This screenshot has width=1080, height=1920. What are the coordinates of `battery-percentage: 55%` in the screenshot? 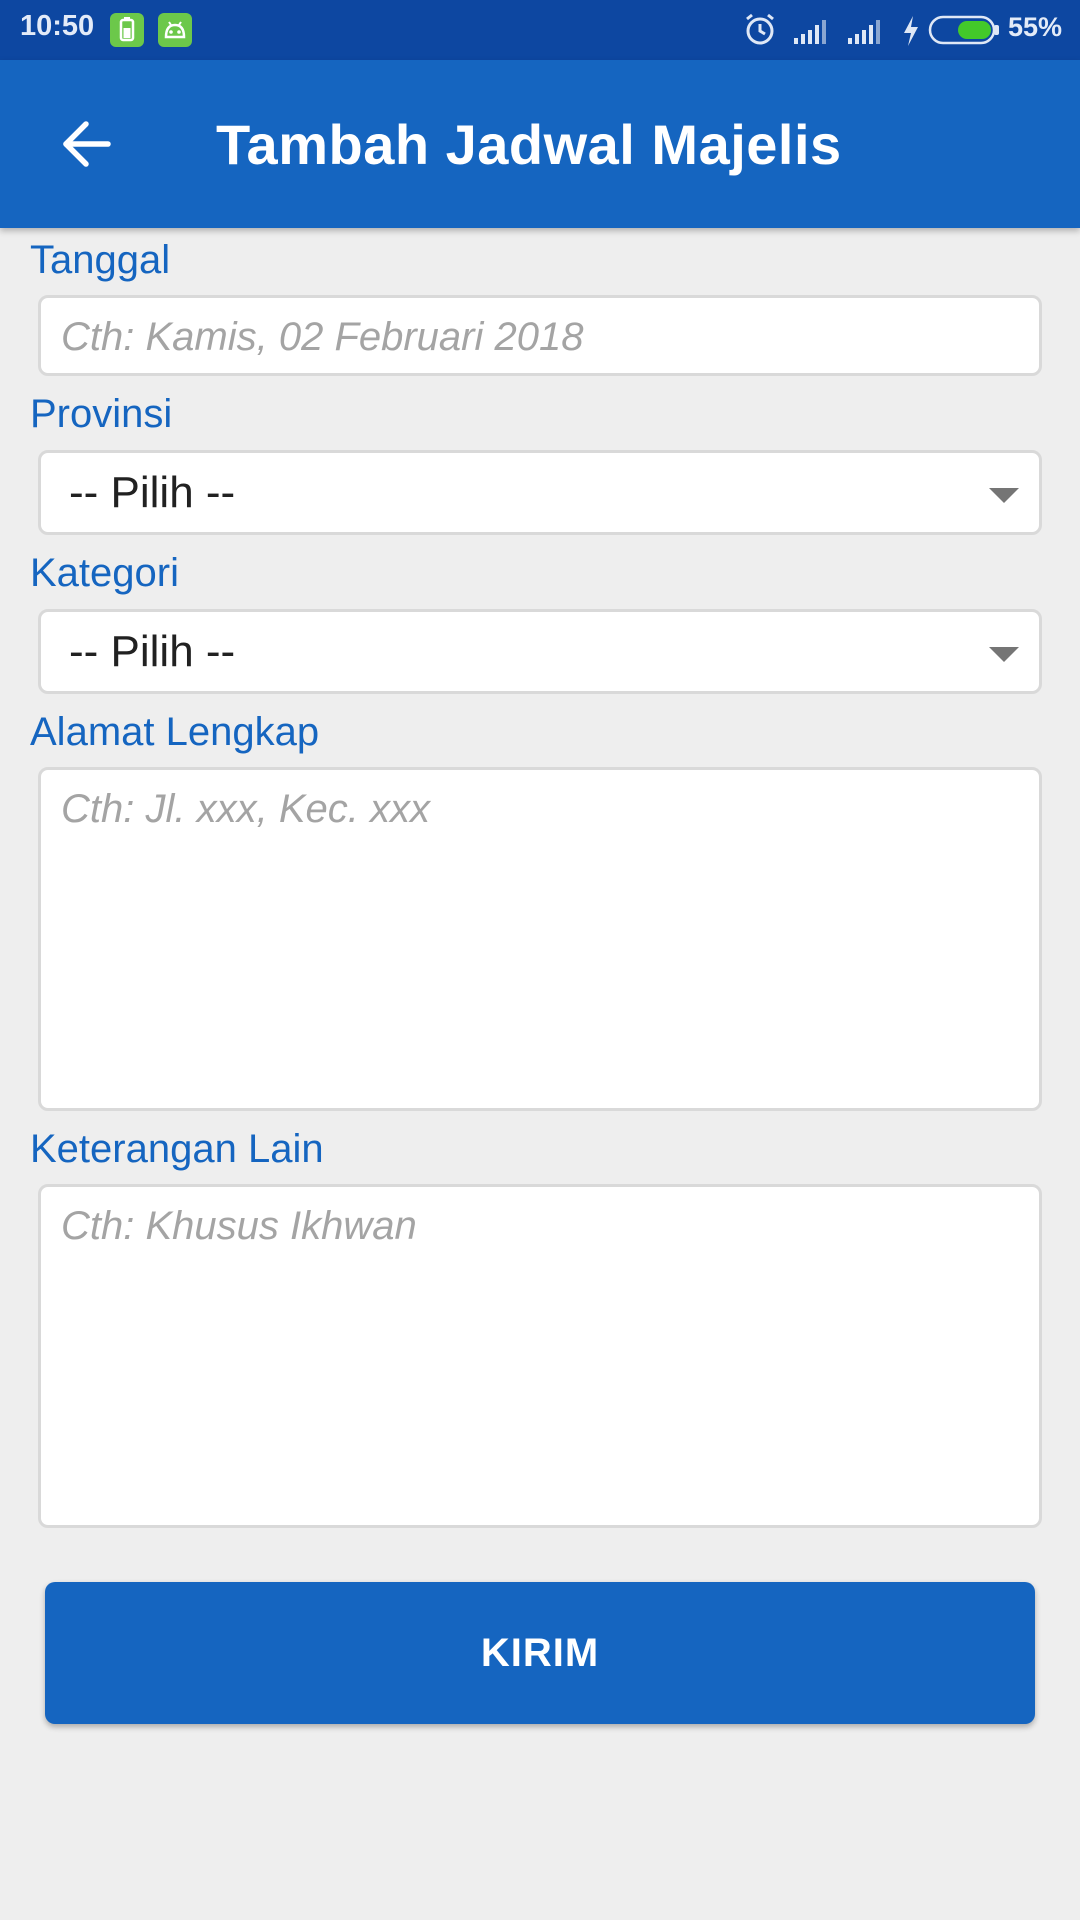 It's located at (1034, 27).